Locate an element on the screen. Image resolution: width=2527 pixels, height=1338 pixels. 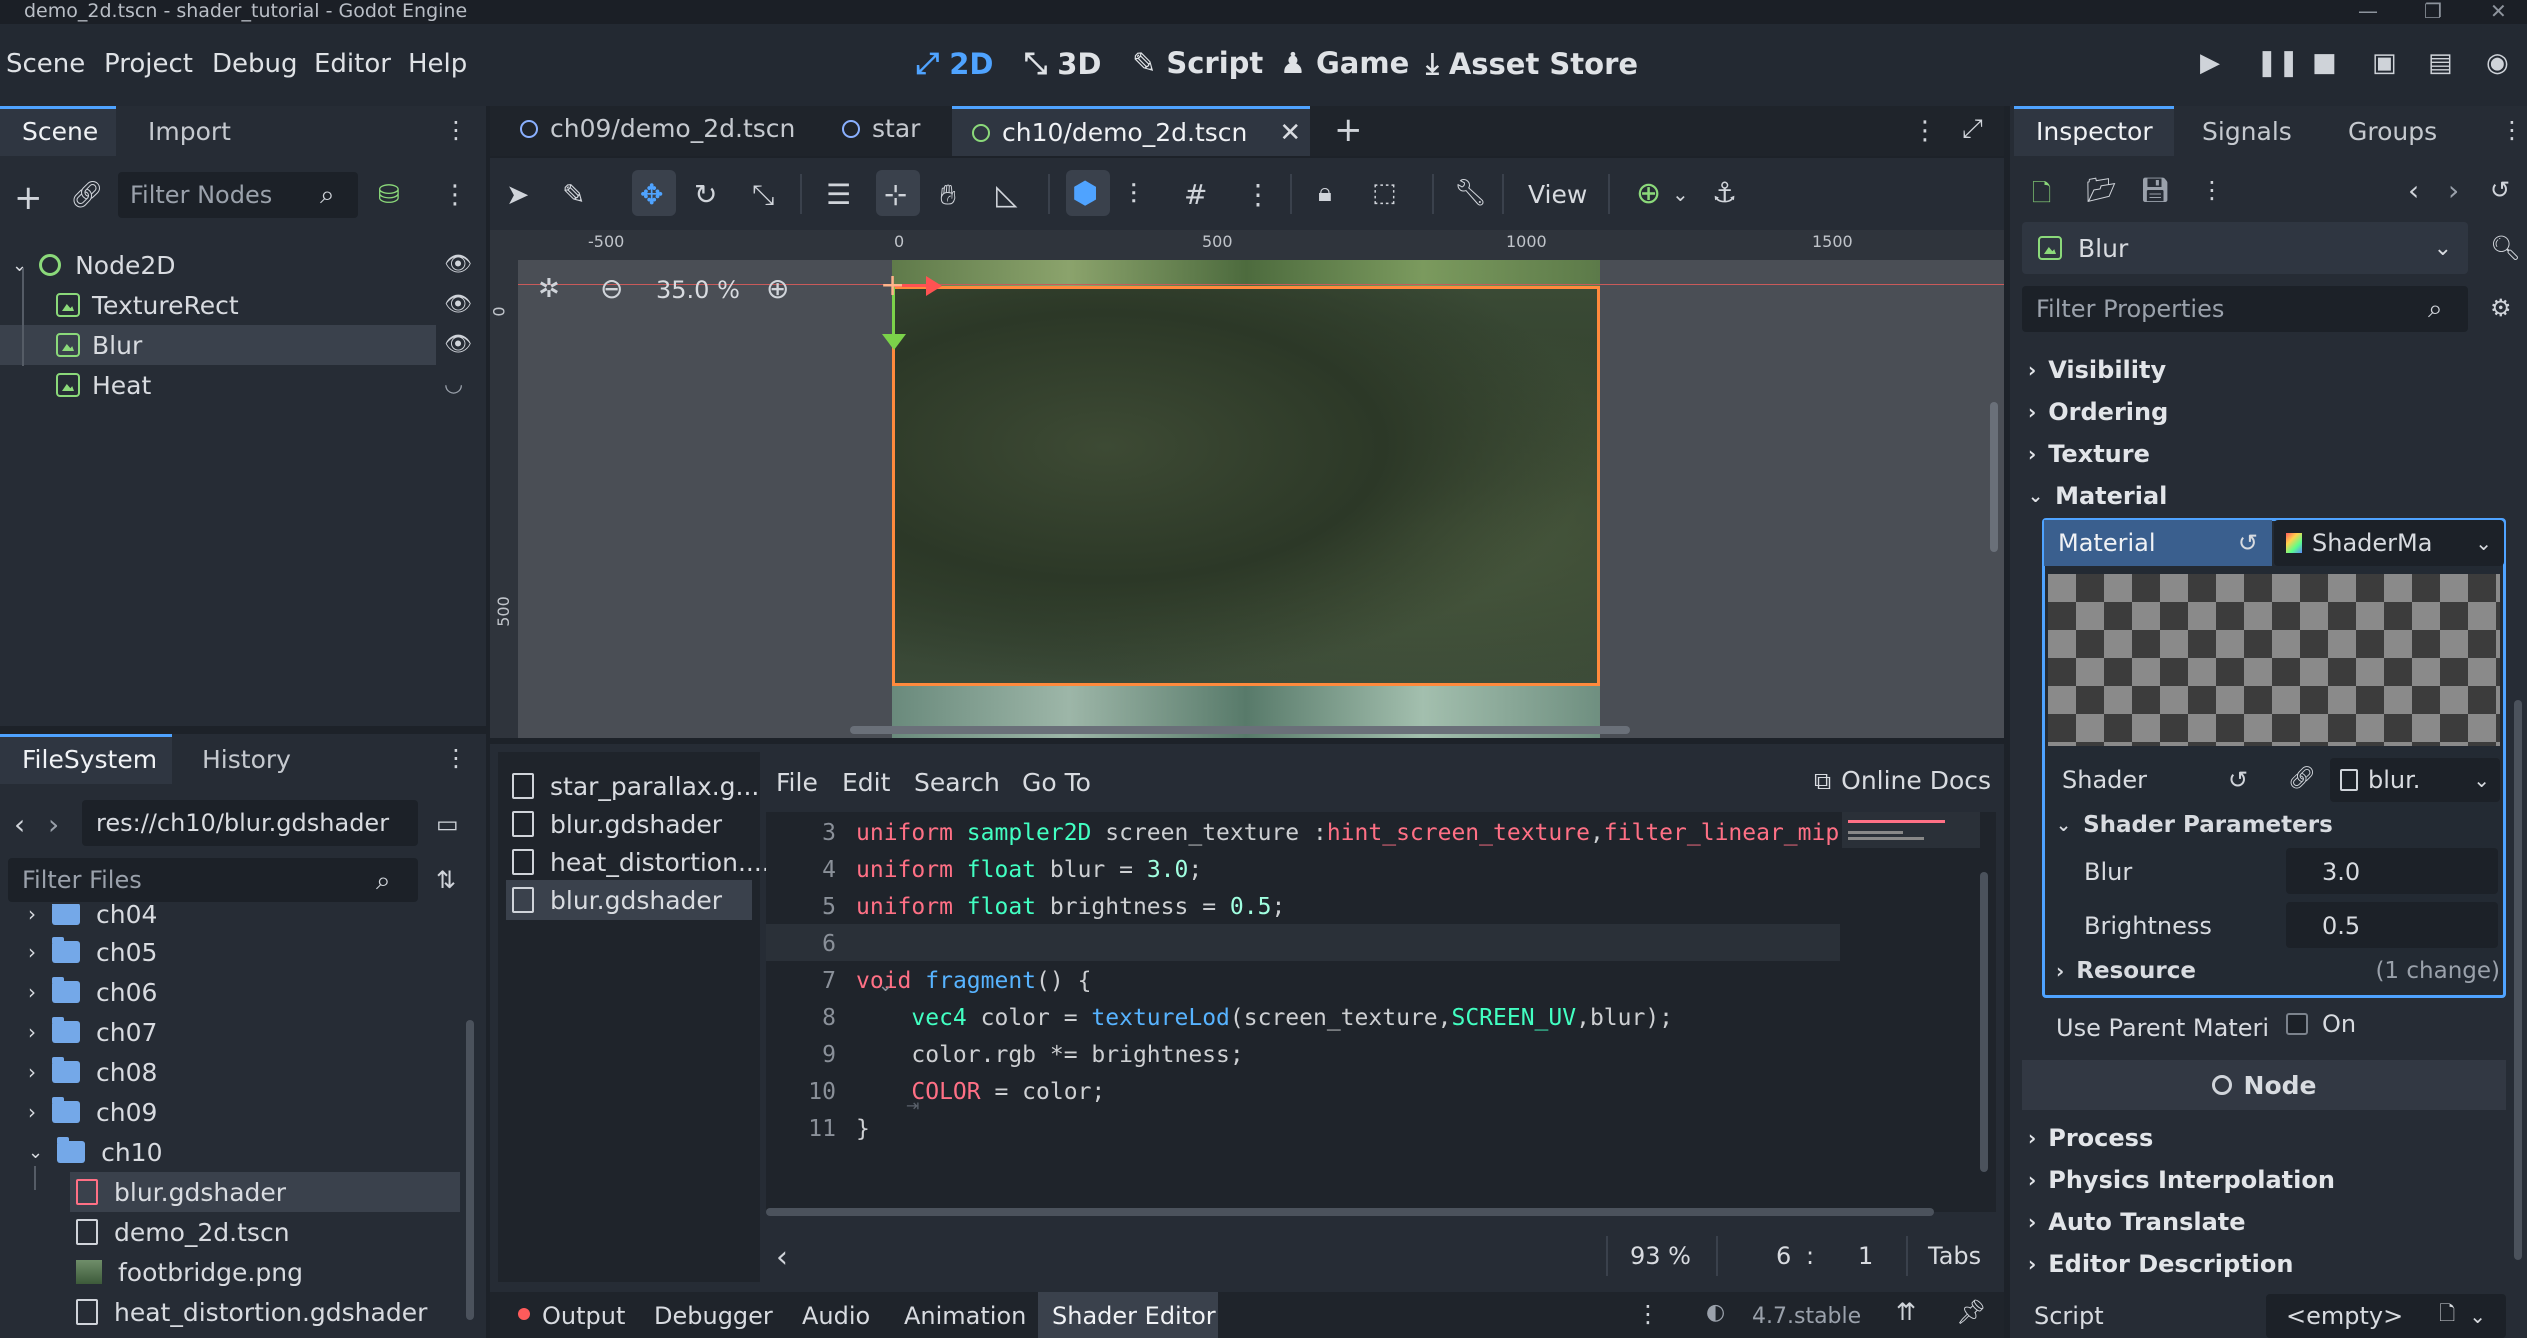
new-resource-icon: 🗋︎ is located at coordinates (2041, 196).